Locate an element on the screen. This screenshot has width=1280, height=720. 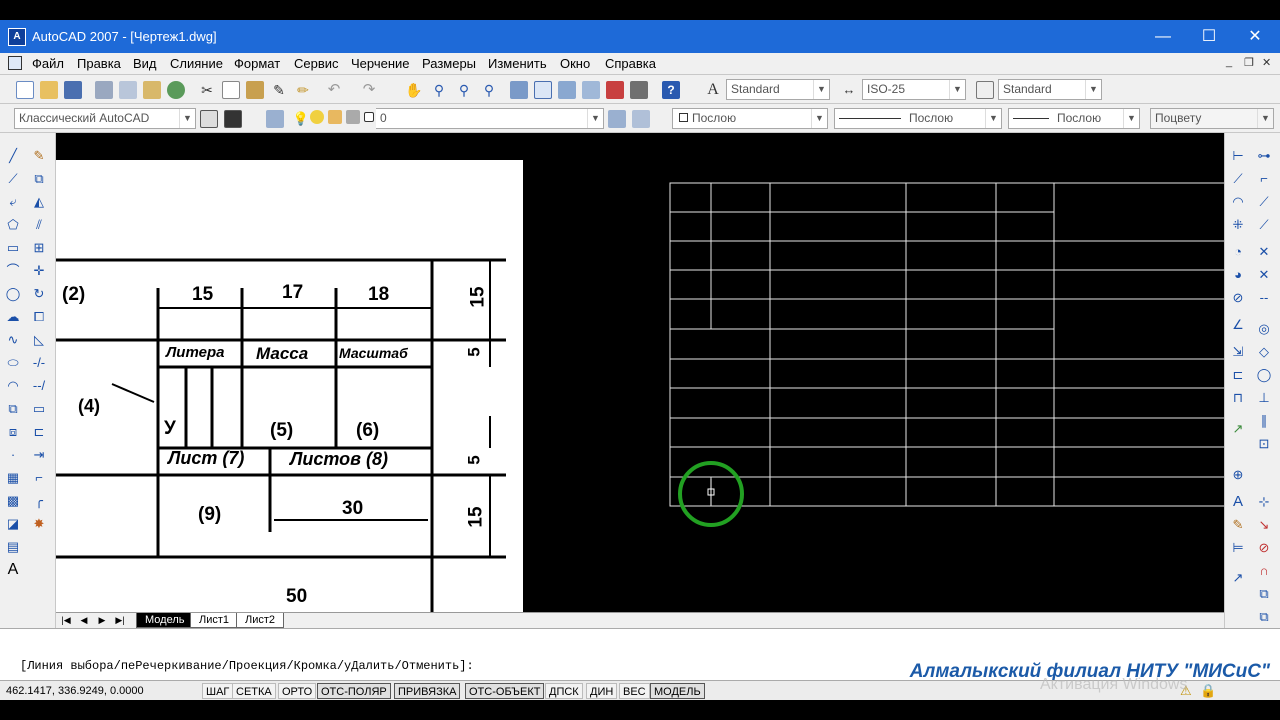
save-workspace-icon is located at coordinates (233, 119).